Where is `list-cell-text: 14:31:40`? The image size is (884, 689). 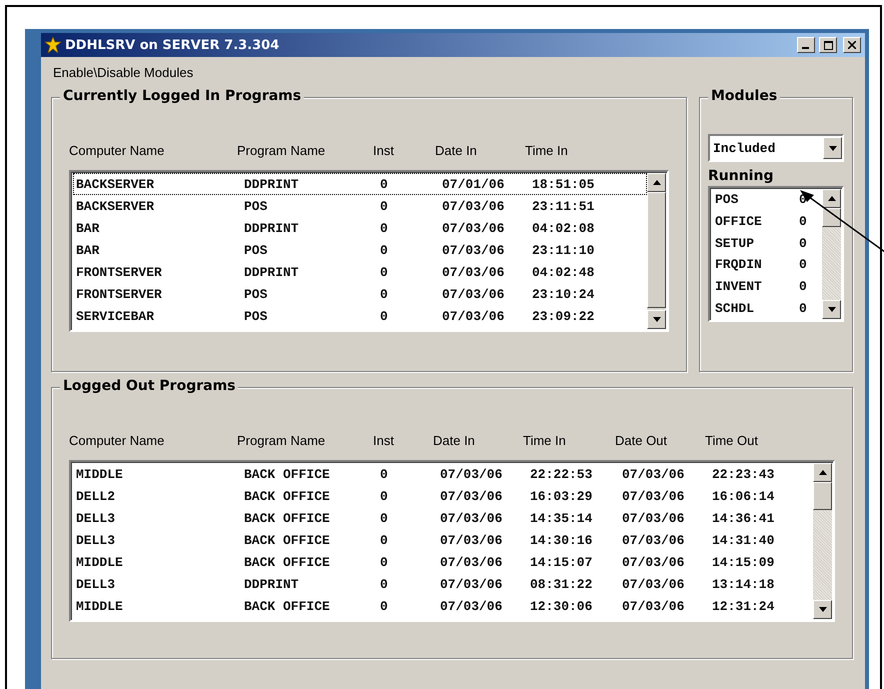
list-cell-text: 14:31:40 is located at coordinates (743, 540).